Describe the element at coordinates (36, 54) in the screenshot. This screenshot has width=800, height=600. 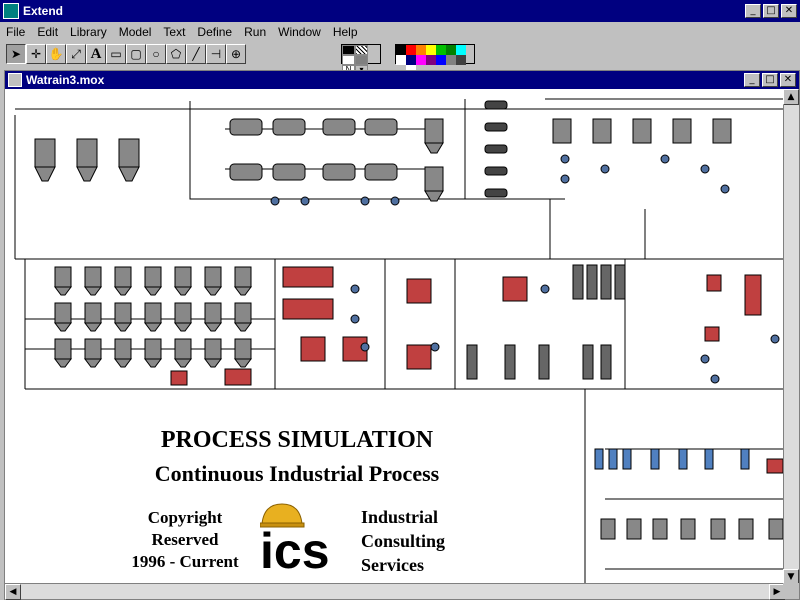
I see `crosshair-icon: ✛` at that location.